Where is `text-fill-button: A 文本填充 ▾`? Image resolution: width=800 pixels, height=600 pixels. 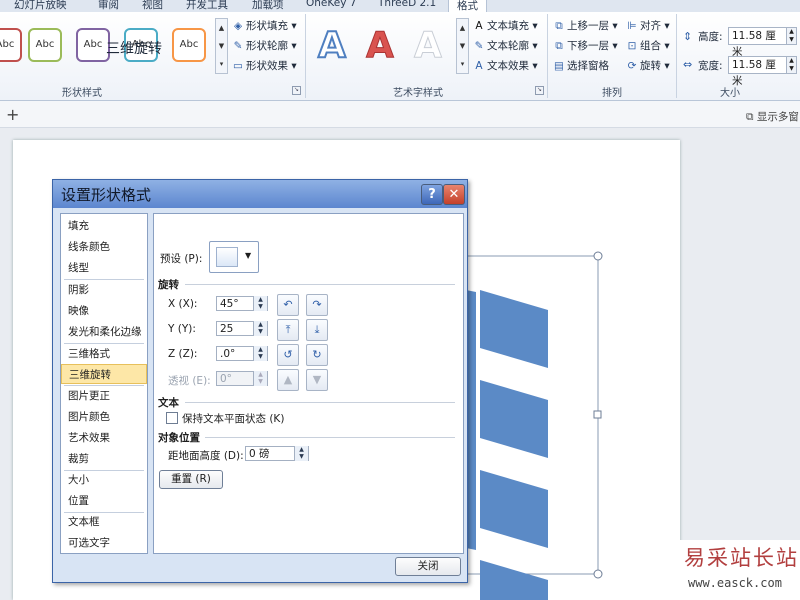
text-fill-button: A 文本填充 ▾ is located at coordinates (505, 25).